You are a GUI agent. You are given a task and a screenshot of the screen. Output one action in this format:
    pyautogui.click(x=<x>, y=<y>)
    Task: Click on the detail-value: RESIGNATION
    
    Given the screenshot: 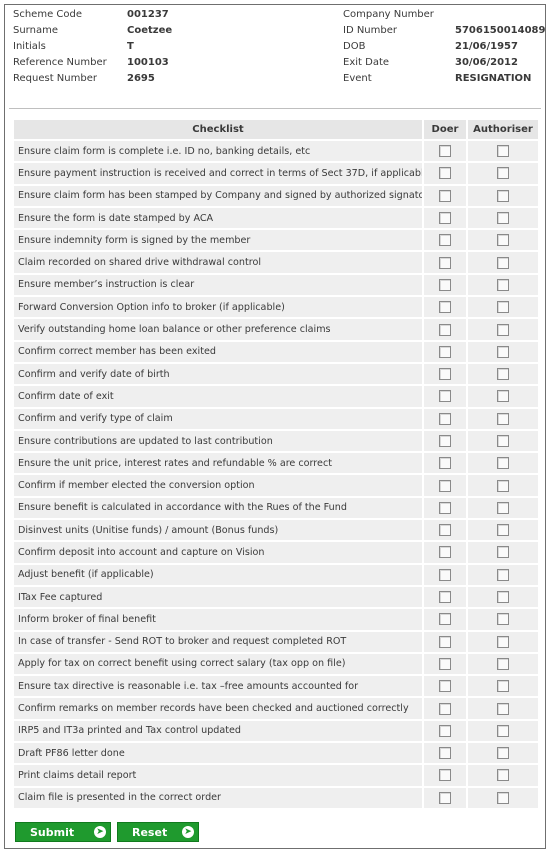 What is the action you would take?
    pyautogui.click(x=493, y=78)
    